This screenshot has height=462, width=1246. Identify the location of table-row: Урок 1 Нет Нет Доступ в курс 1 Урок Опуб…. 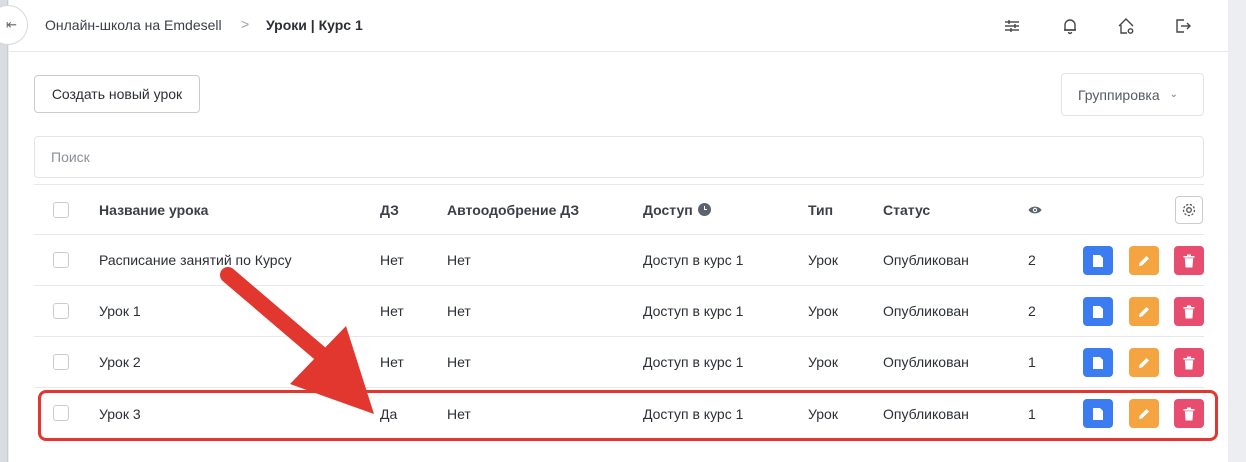
(619, 311).